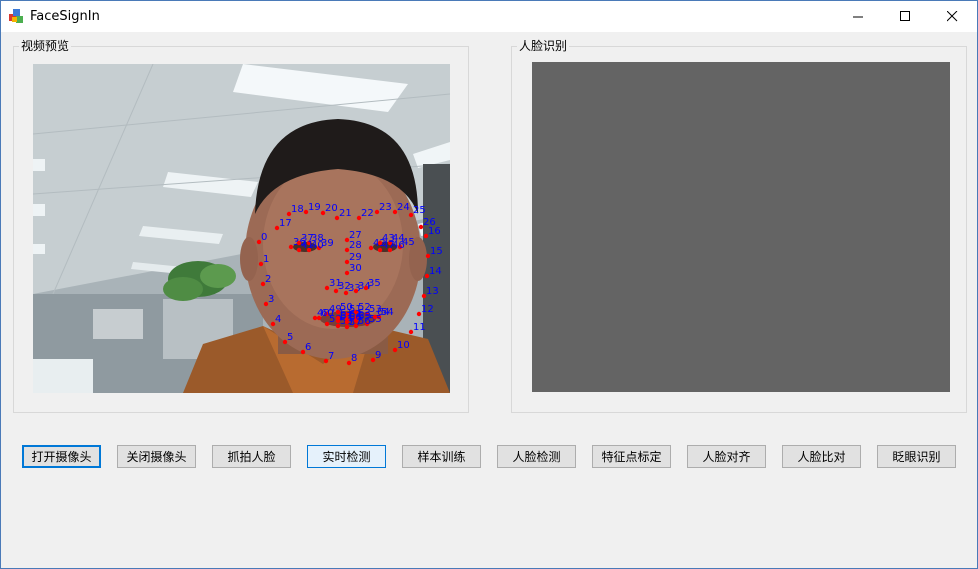 This screenshot has width=978, height=569. What do you see at coordinates (441, 456) in the screenshot?
I see `sample-training-button: 样本训练` at bounding box center [441, 456].